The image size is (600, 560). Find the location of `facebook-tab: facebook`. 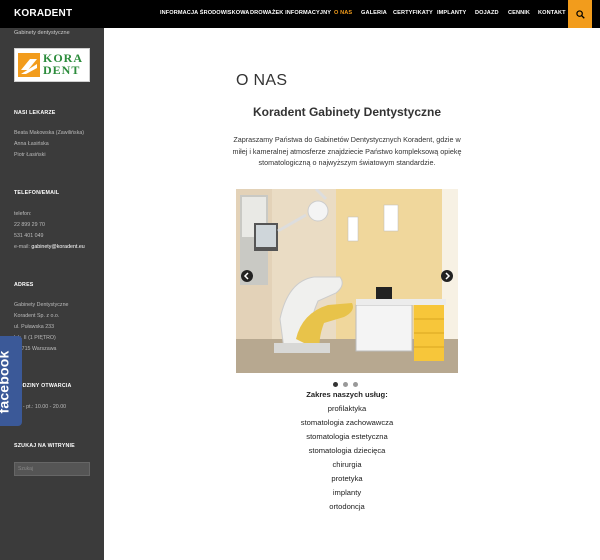

facebook-tab: facebook is located at coordinates (11, 381).